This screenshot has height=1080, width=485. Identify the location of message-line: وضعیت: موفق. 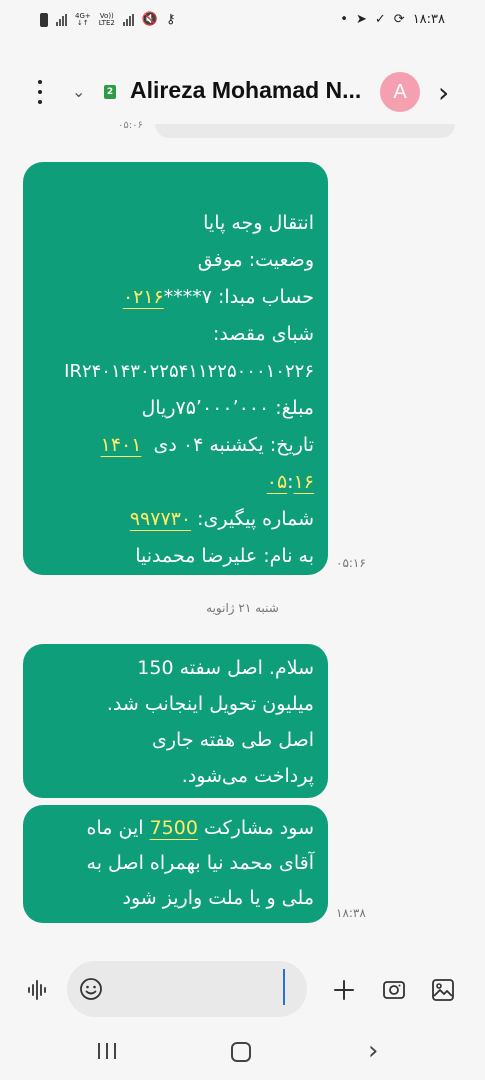
(255, 260).